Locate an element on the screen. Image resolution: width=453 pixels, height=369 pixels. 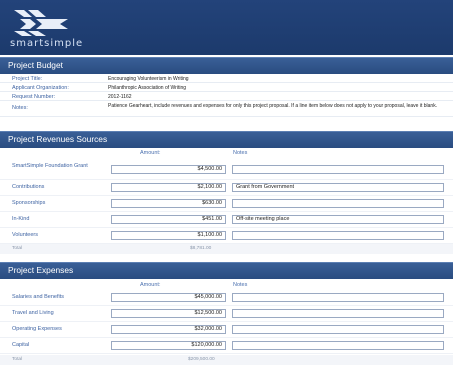
applicant-organization-value: Philanthropic Association of Writing is located at coordinates (147, 88).